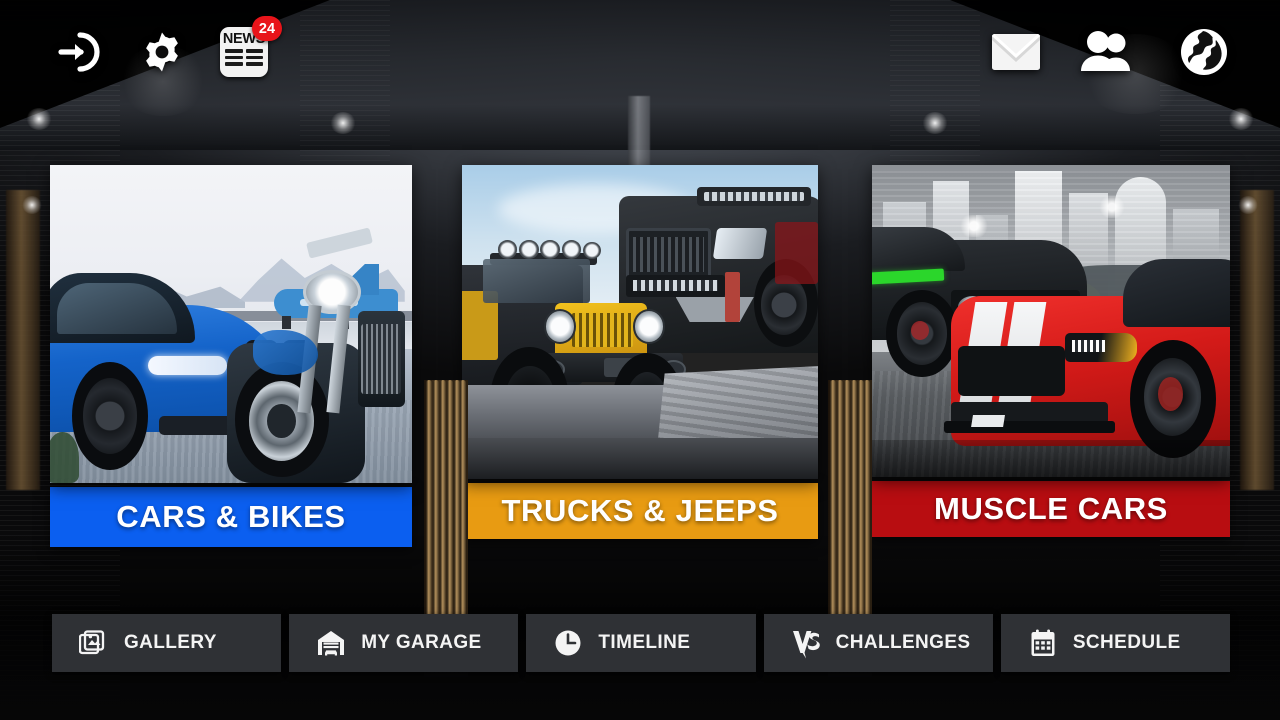  What do you see at coordinates (94, 643) in the screenshot?
I see `photos-icon` at bounding box center [94, 643].